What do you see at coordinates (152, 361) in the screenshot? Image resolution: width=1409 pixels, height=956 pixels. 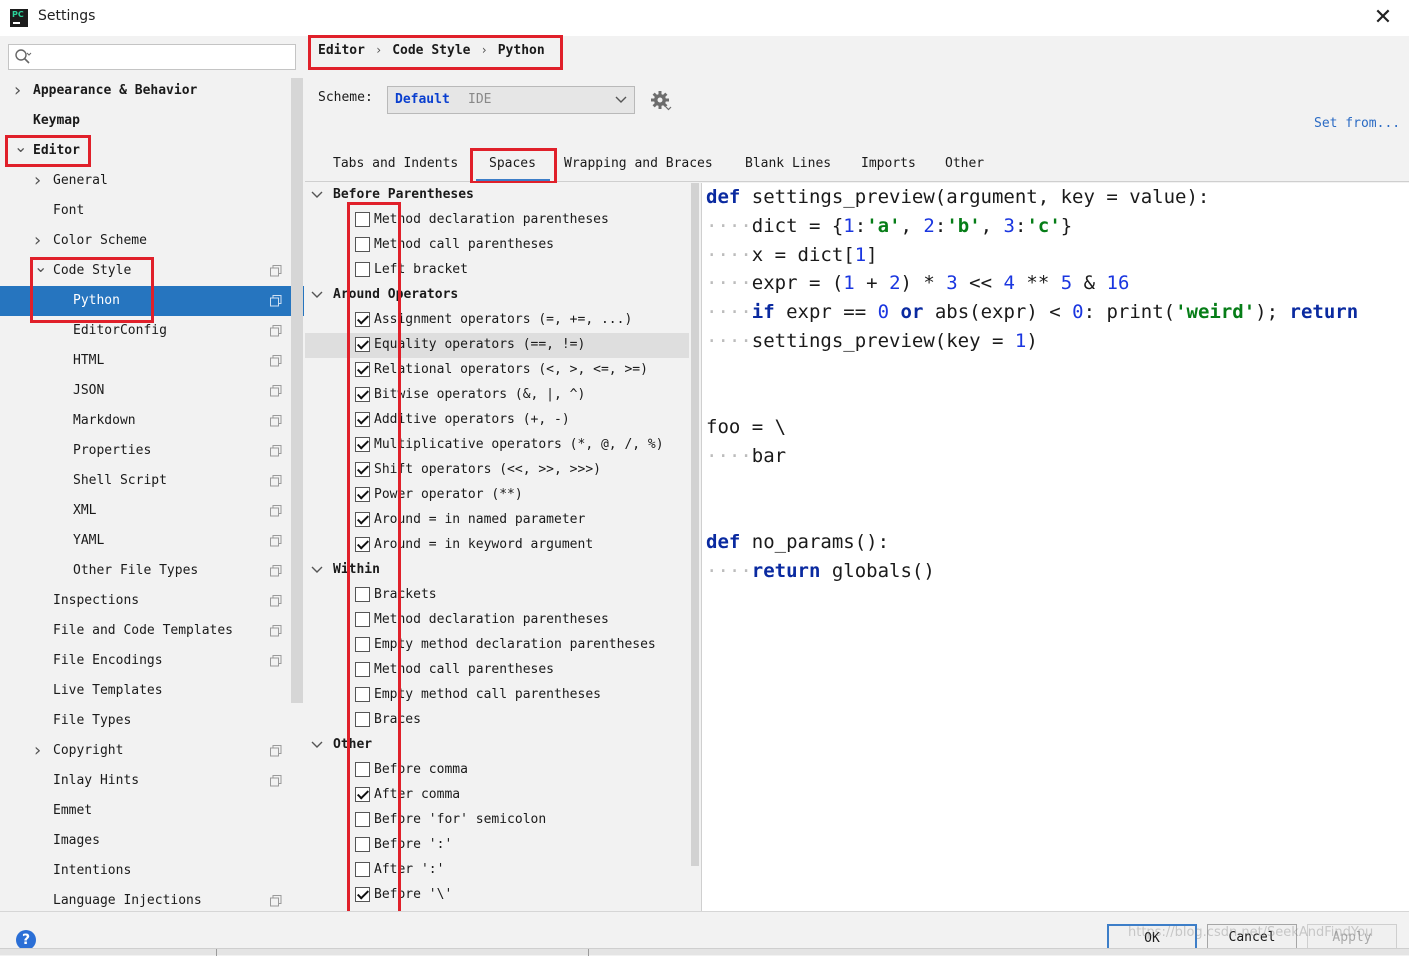 I see `sidebar-item-html: HTML` at bounding box center [152, 361].